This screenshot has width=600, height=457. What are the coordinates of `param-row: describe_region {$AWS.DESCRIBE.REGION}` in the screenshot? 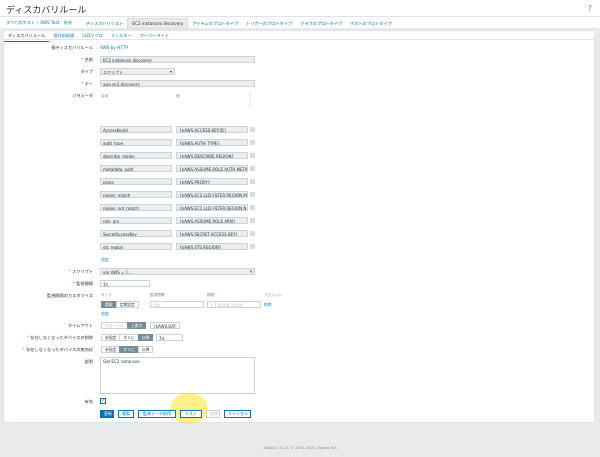 It's located at (180, 156).